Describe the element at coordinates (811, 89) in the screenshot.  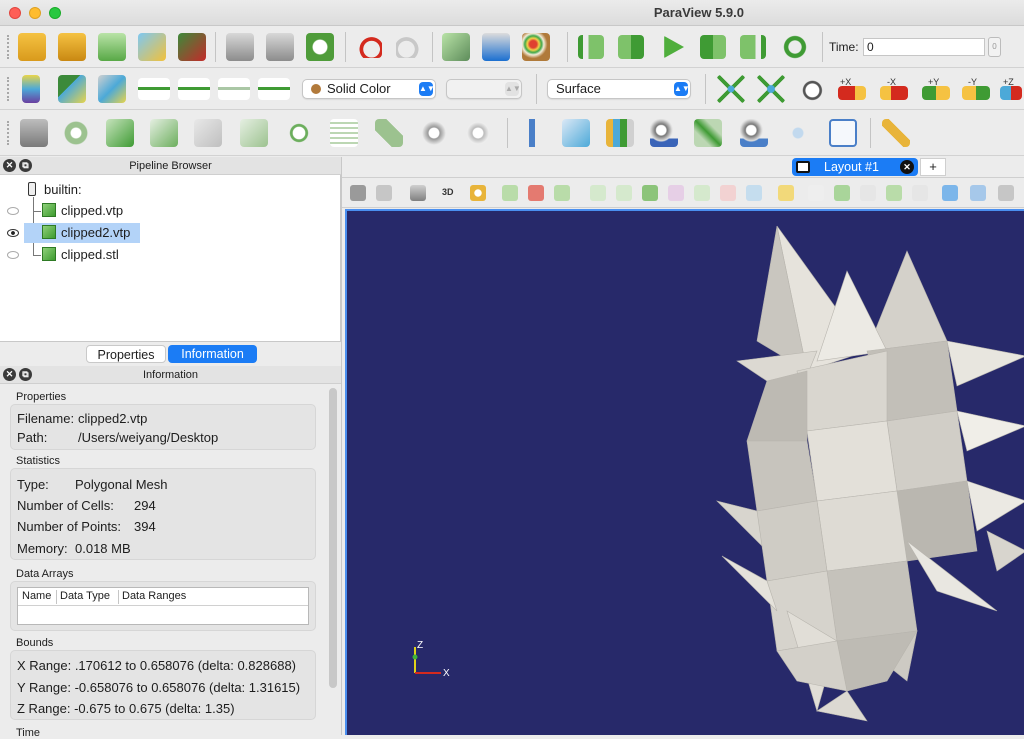
I see `zoom-to-box-icon` at that location.